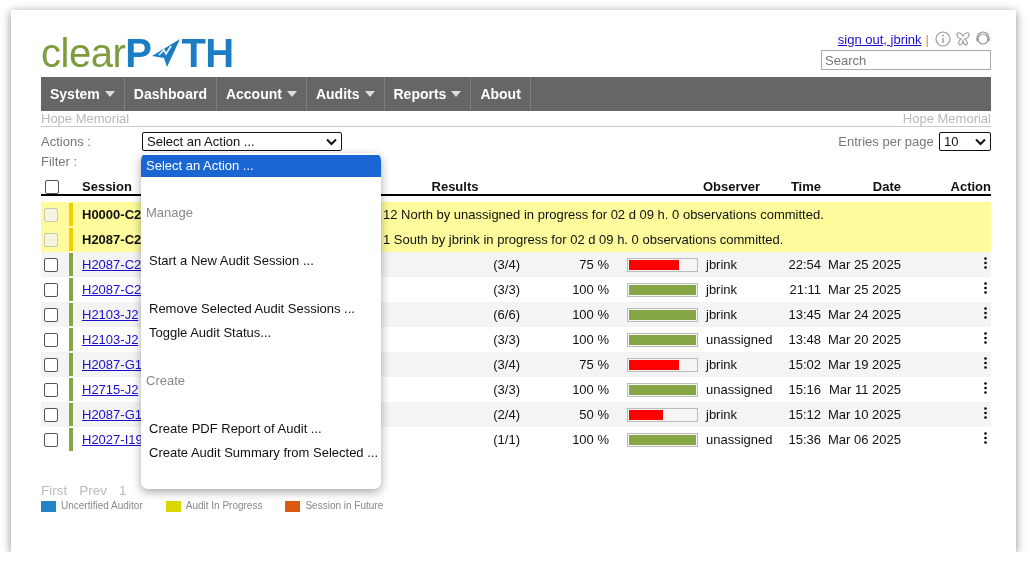  Describe the element at coordinates (224, 505) in the screenshot. I see `legend-label: Audit In Progress` at that location.